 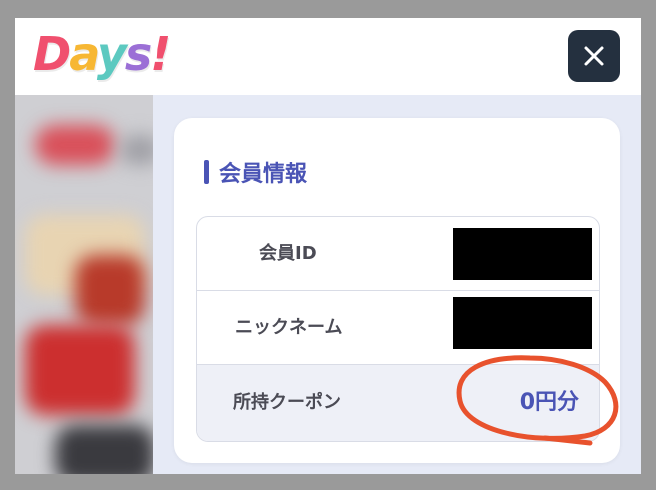 I want to click on close-icon, so click(x=594, y=56).